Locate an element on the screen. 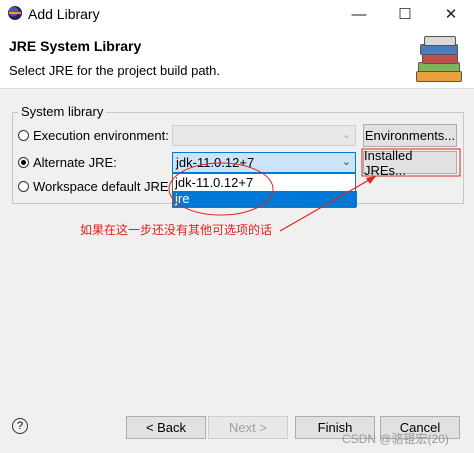  back-button: < Back is located at coordinates (166, 427).